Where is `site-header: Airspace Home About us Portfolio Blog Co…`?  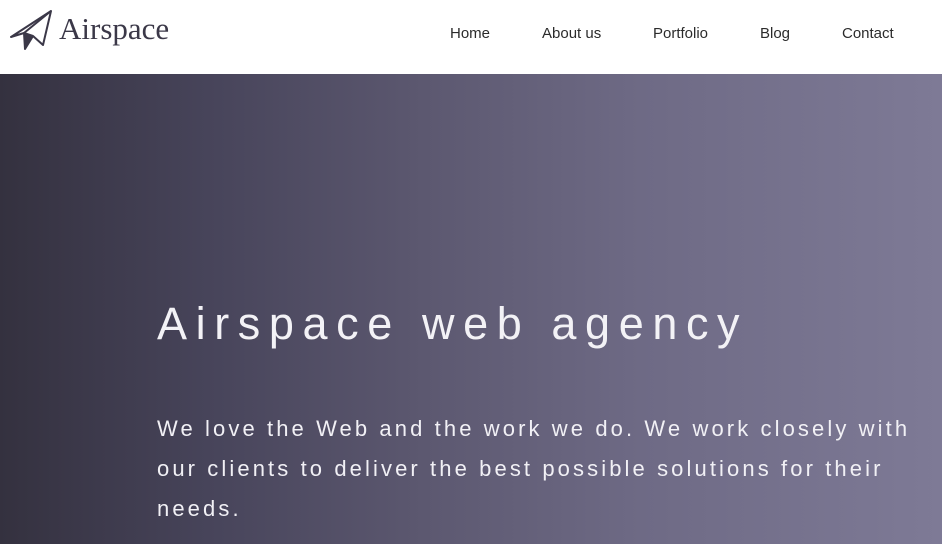 site-header: Airspace Home About us Portfolio Blog Co… is located at coordinates (471, 37).